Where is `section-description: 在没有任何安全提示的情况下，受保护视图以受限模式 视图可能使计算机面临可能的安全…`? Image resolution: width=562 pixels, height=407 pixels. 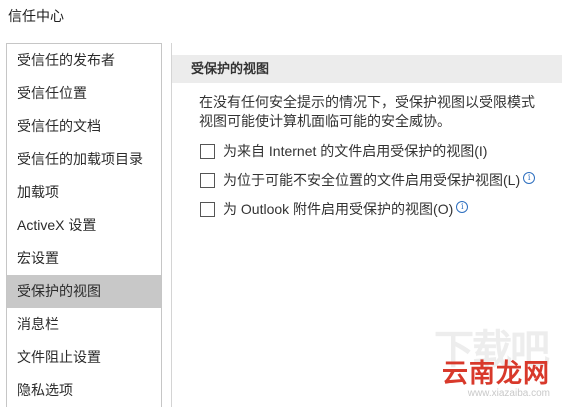
section-description: 在没有任何安全提示的情况下，受保护视图以受限模式 视图可能使计算机面临可能的安全… is located at coordinates (367, 112).